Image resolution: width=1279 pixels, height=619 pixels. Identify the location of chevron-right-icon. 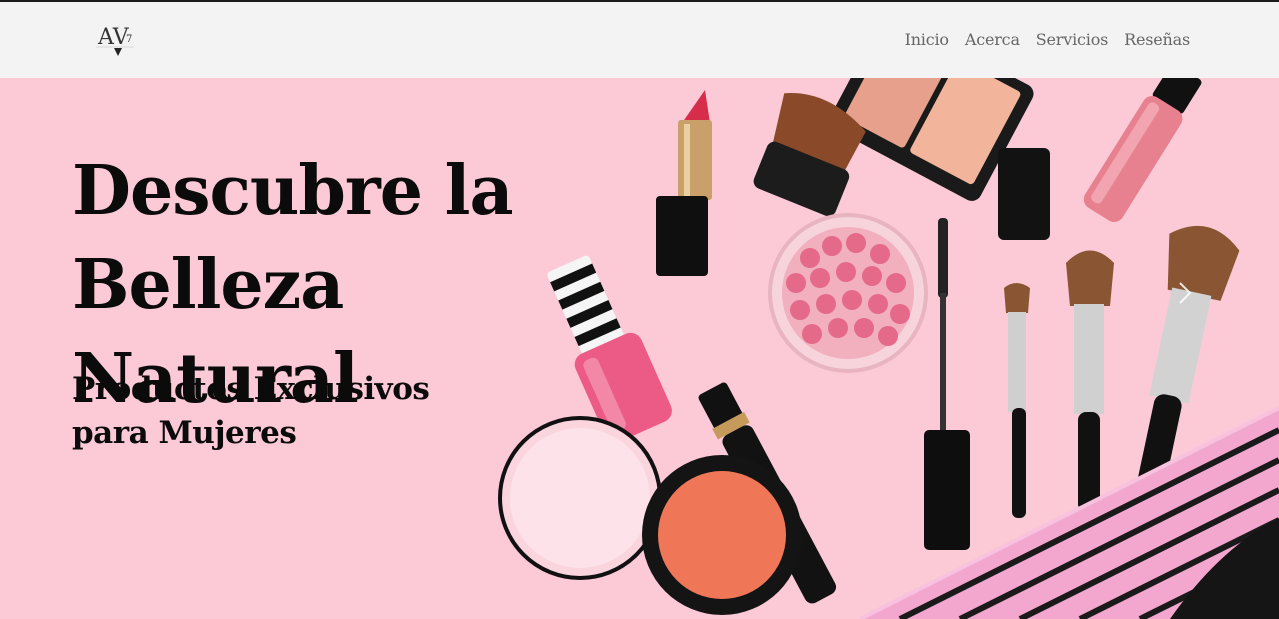
(1185, 293).